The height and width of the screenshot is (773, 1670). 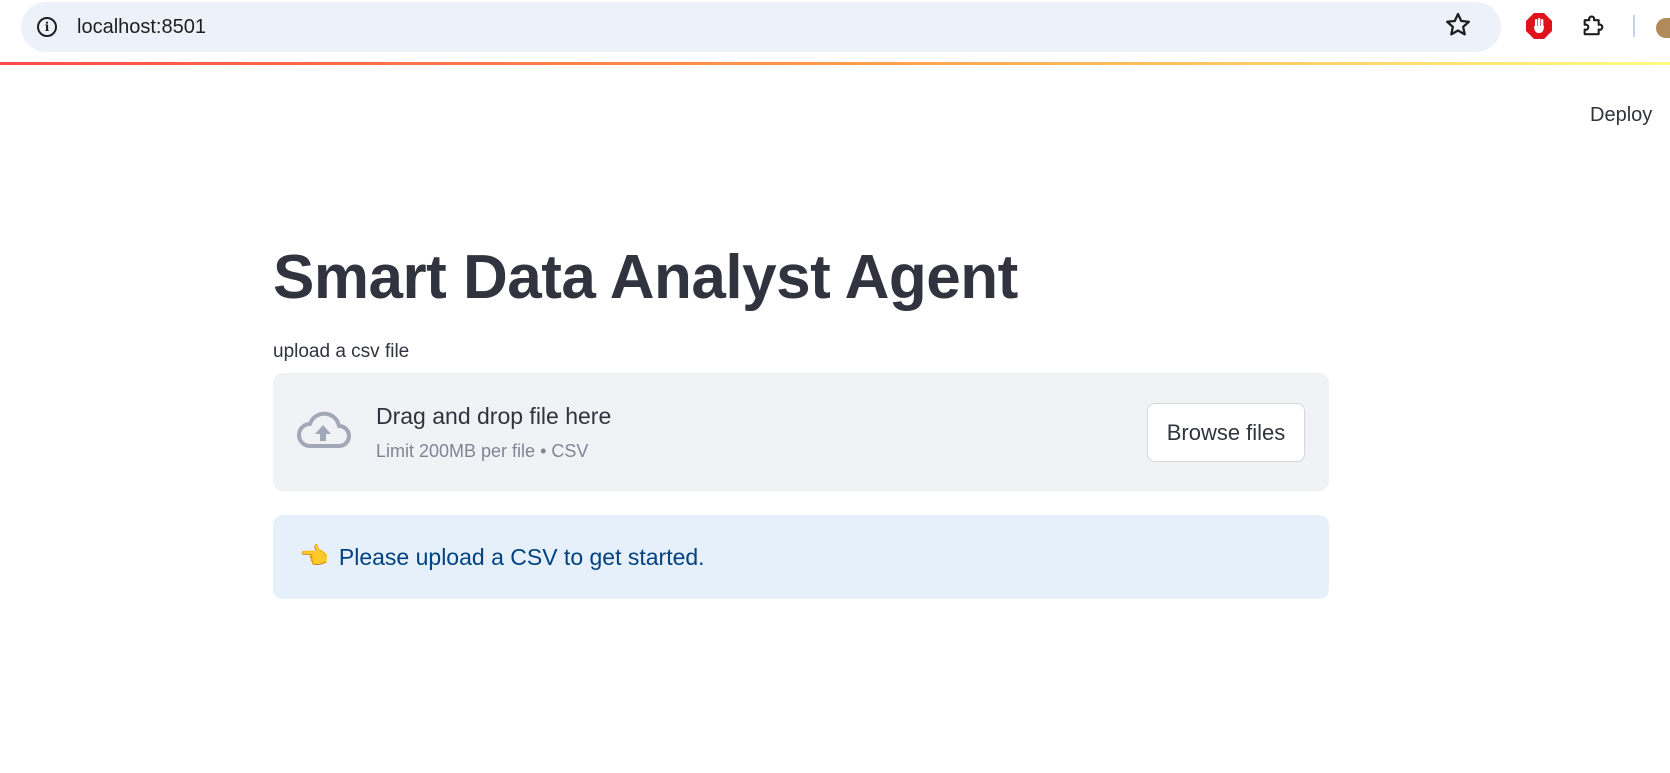 I want to click on cloud-upload-icon, so click(x=324, y=429).